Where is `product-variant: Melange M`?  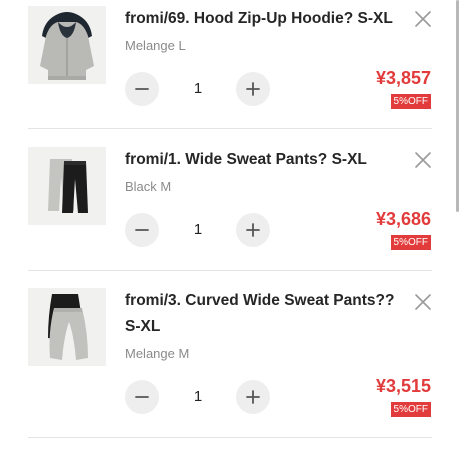
product-variant: Melange M is located at coordinates (157, 353).